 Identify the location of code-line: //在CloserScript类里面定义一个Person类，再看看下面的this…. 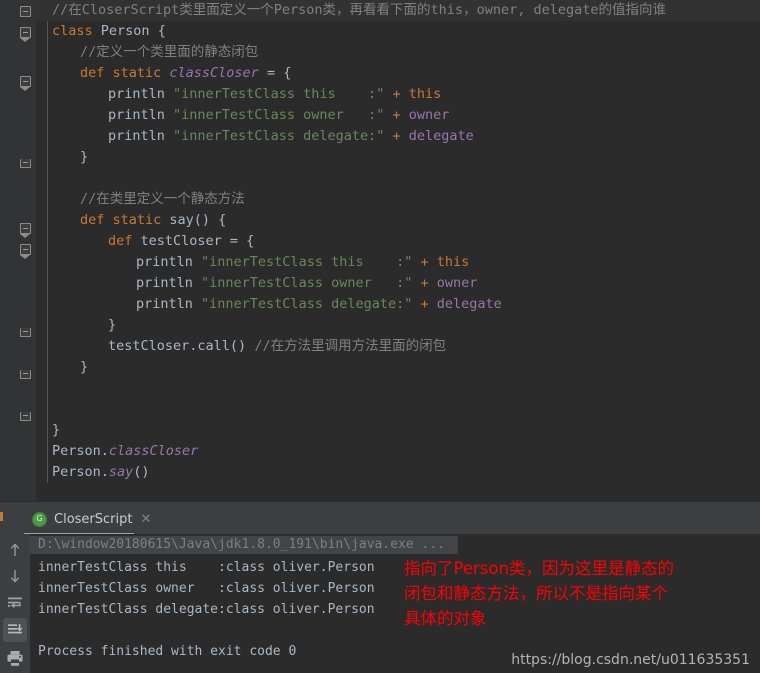
(380, 10).